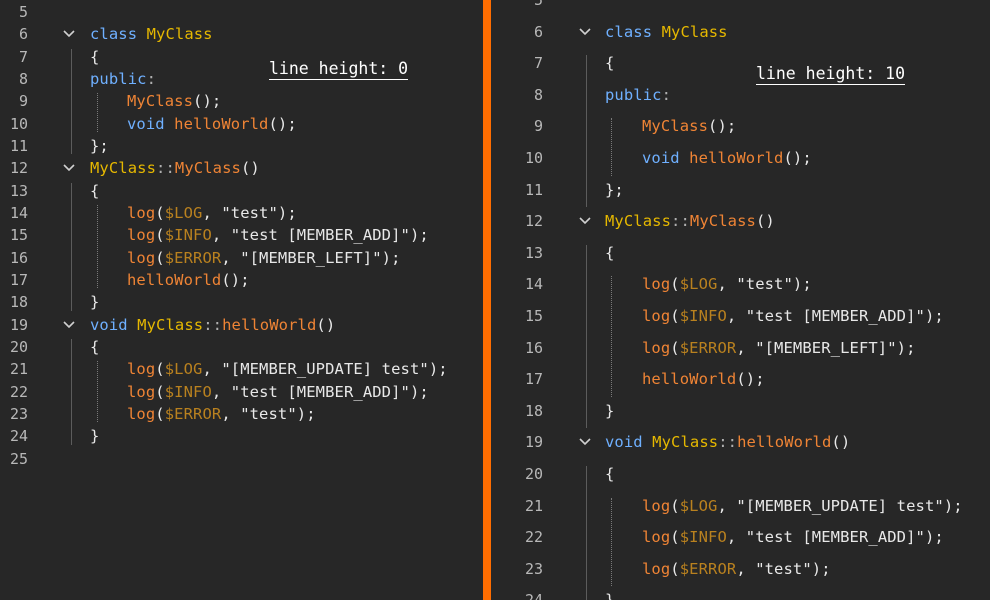  I want to click on block-guide, so click(71, 391).